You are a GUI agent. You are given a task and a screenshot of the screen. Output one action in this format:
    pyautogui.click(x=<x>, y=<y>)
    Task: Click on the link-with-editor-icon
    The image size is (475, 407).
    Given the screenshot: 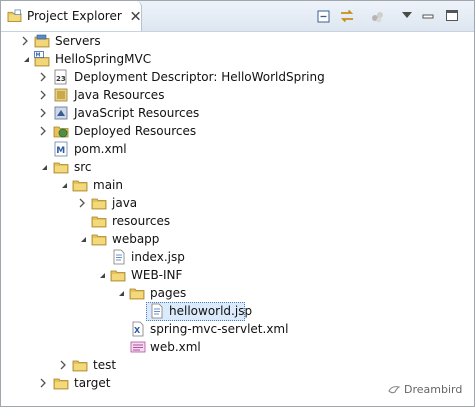 What is the action you would take?
    pyautogui.click(x=347, y=16)
    